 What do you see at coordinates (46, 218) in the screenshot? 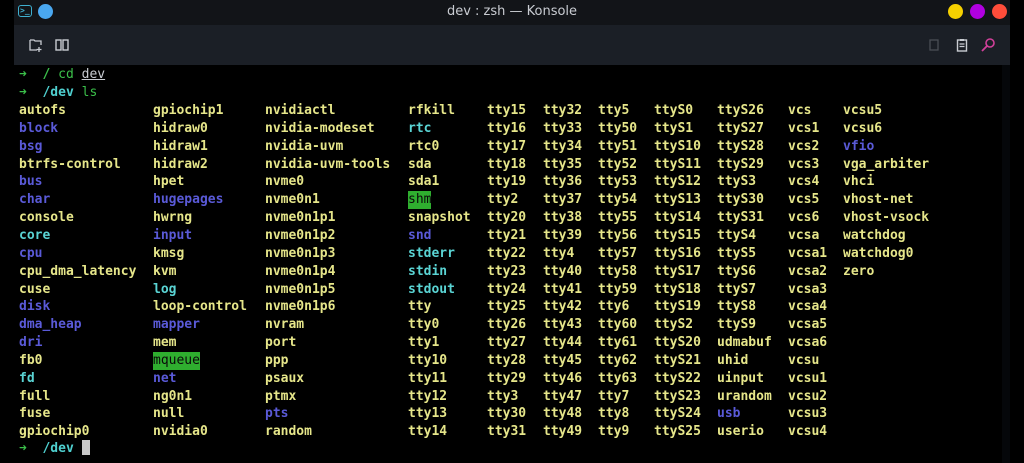
I see `ls-entry: console` at bounding box center [46, 218].